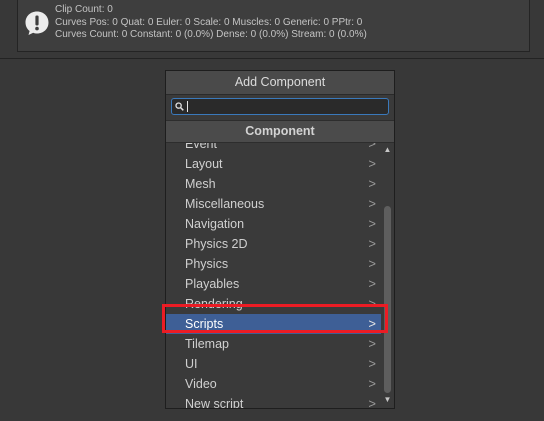 This screenshot has width=544, height=421. I want to click on search-field, so click(280, 106).